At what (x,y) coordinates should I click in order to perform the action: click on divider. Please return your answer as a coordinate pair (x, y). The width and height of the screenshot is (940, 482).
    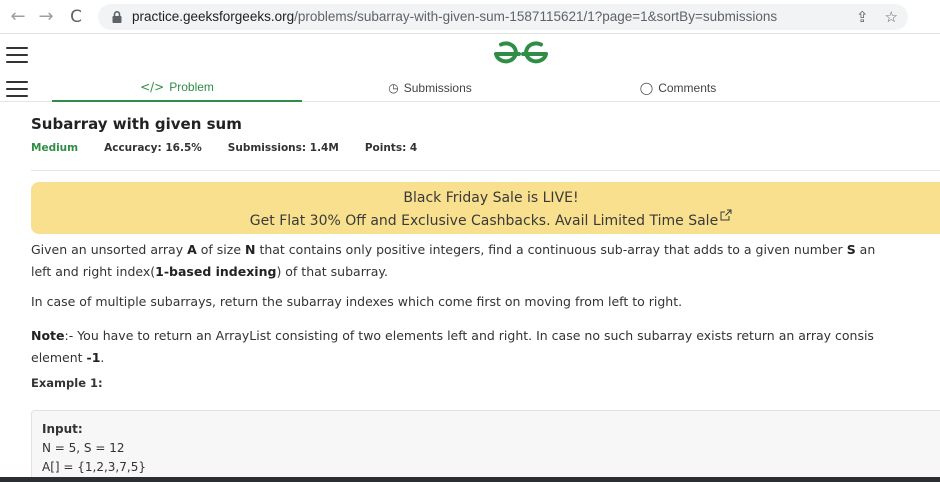
    Looking at the image, I should click on (485, 170).